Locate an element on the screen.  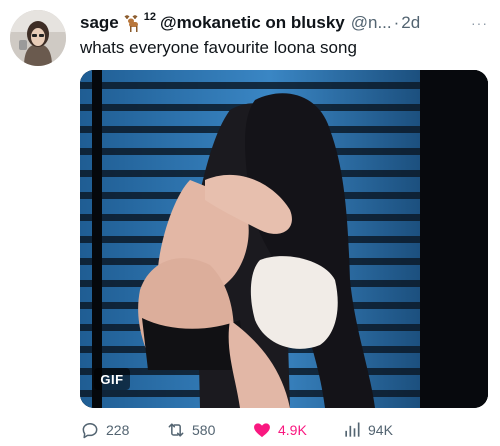
like-button: 4.9K is located at coordinates (279, 430).